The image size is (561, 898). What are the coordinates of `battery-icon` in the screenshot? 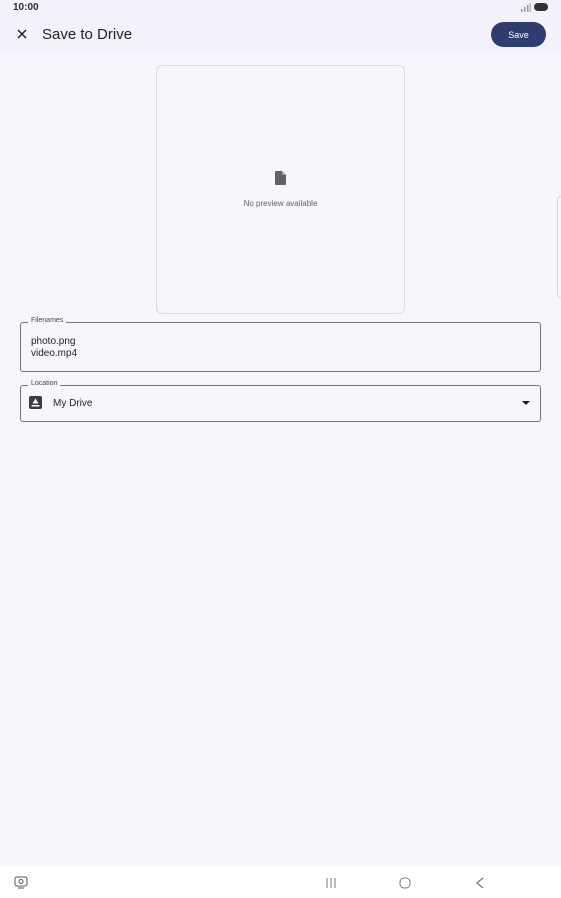 It's located at (541, 7).